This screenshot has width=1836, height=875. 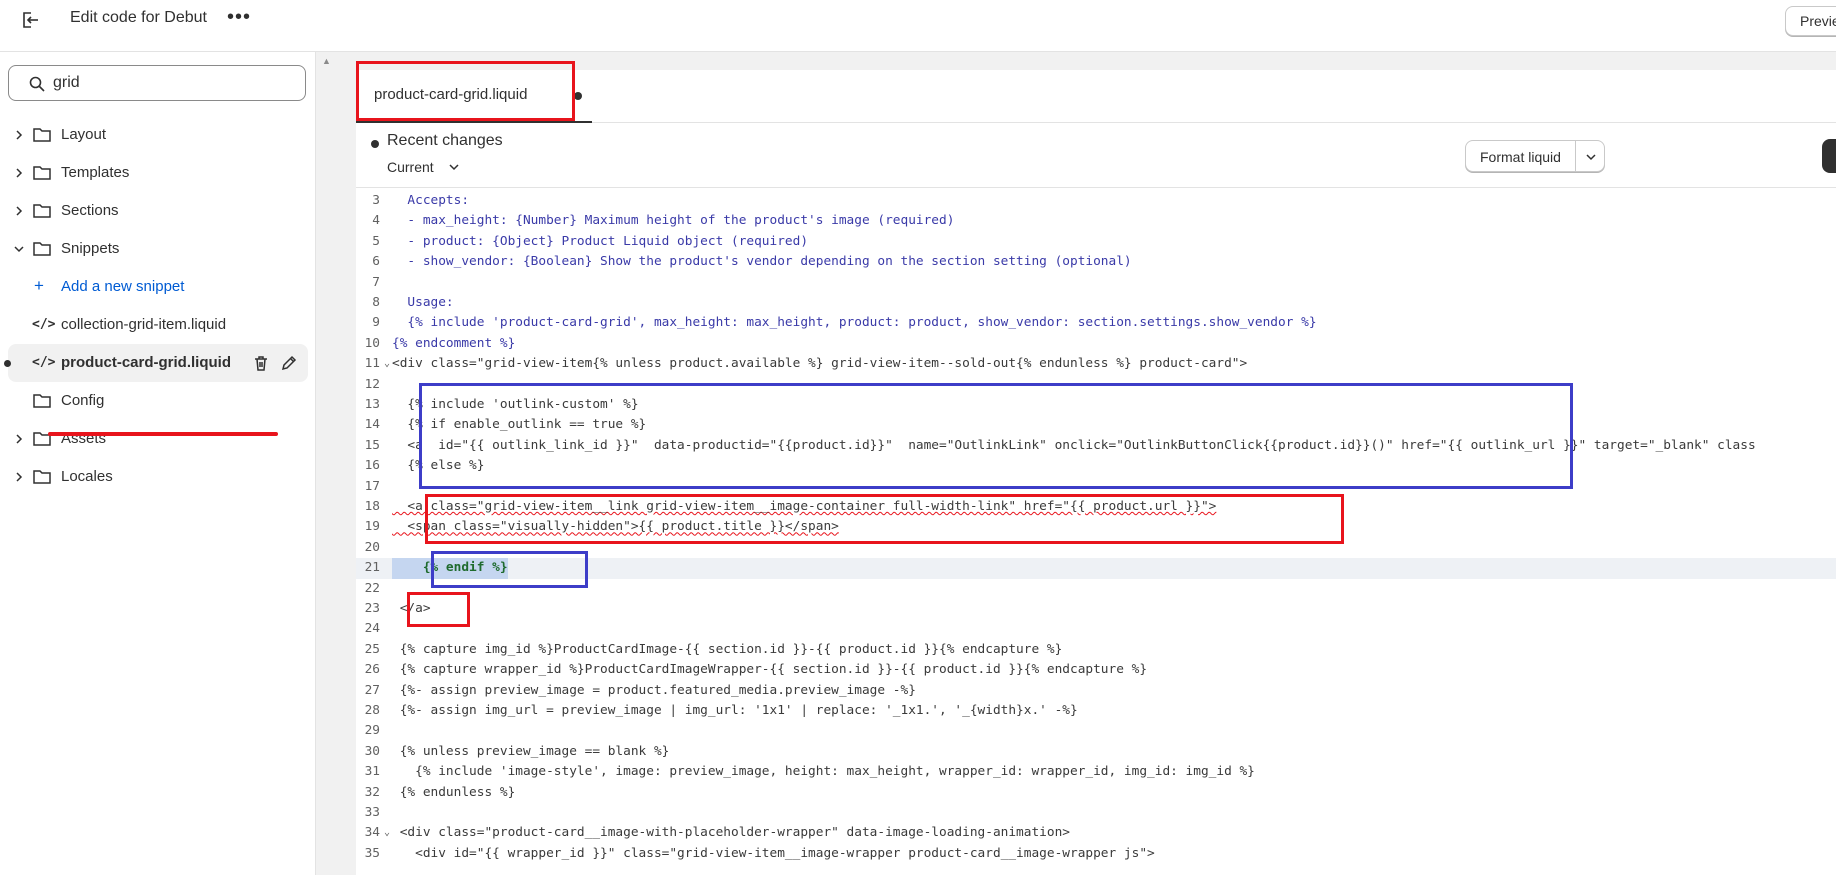 I want to click on code-line: 32 {% endunless %}, so click(x=440, y=792).